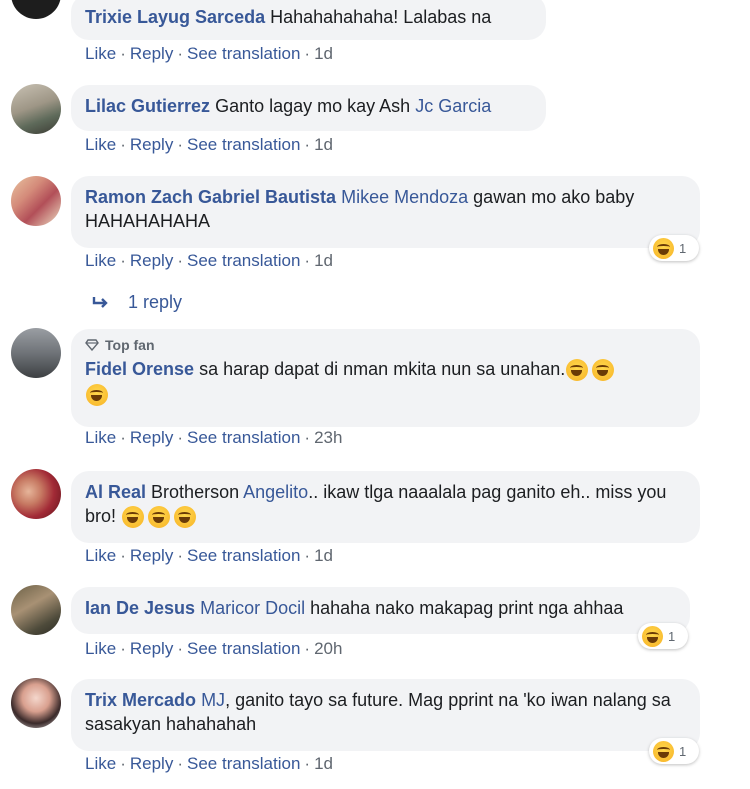 The width and height of the screenshot is (750, 789). Describe the element at coordinates (140, 608) in the screenshot. I see `comment-author: Ian De Jesus` at that location.